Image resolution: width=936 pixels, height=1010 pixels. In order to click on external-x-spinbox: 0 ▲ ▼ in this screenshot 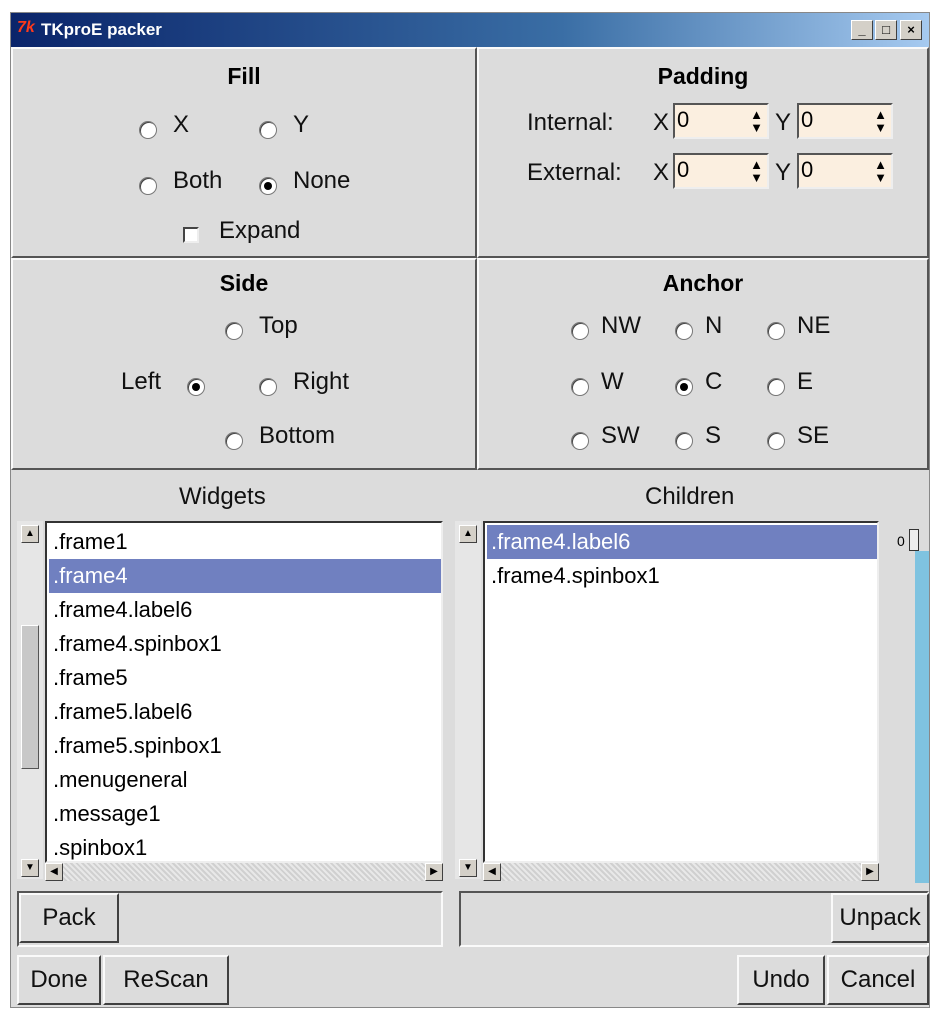, I will do `click(721, 171)`.